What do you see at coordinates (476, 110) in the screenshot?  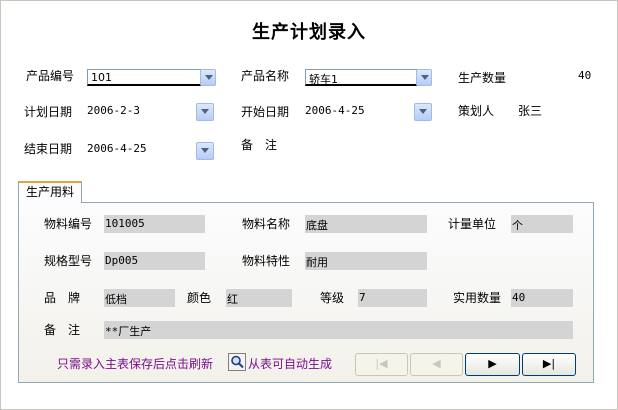 I see `planner-label: 策划人` at bounding box center [476, 110].